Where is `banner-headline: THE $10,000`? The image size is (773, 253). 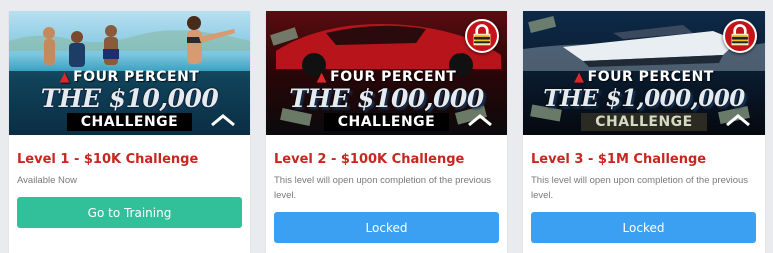
banner-headline: THE $10,000 is located at coordinates (129, 98).